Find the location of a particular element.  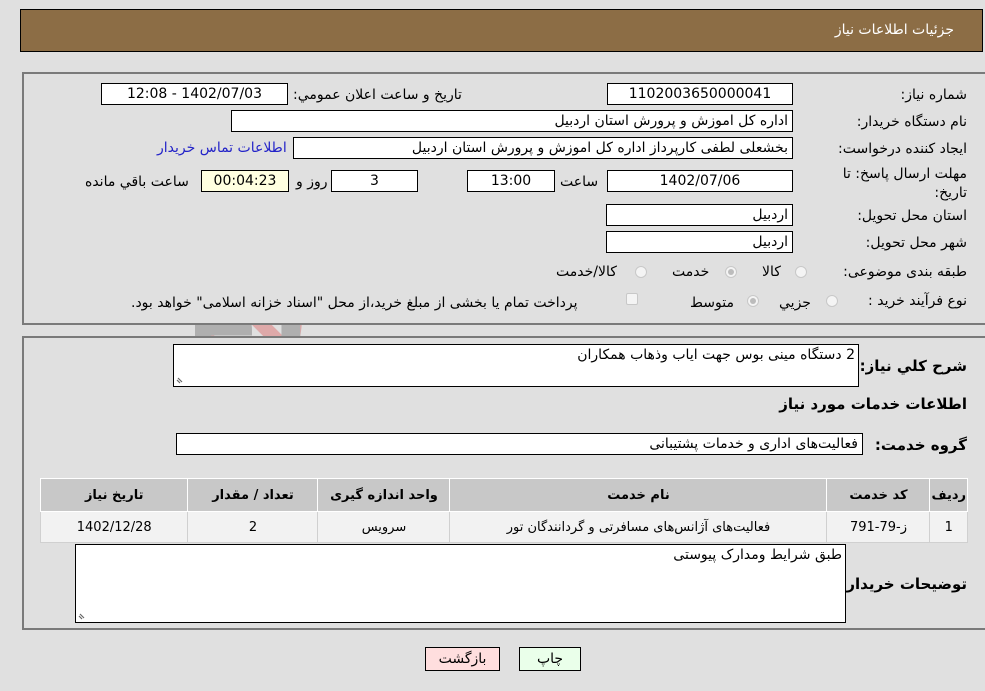

back-button: بازگشت is located at coordinates (462, 659).